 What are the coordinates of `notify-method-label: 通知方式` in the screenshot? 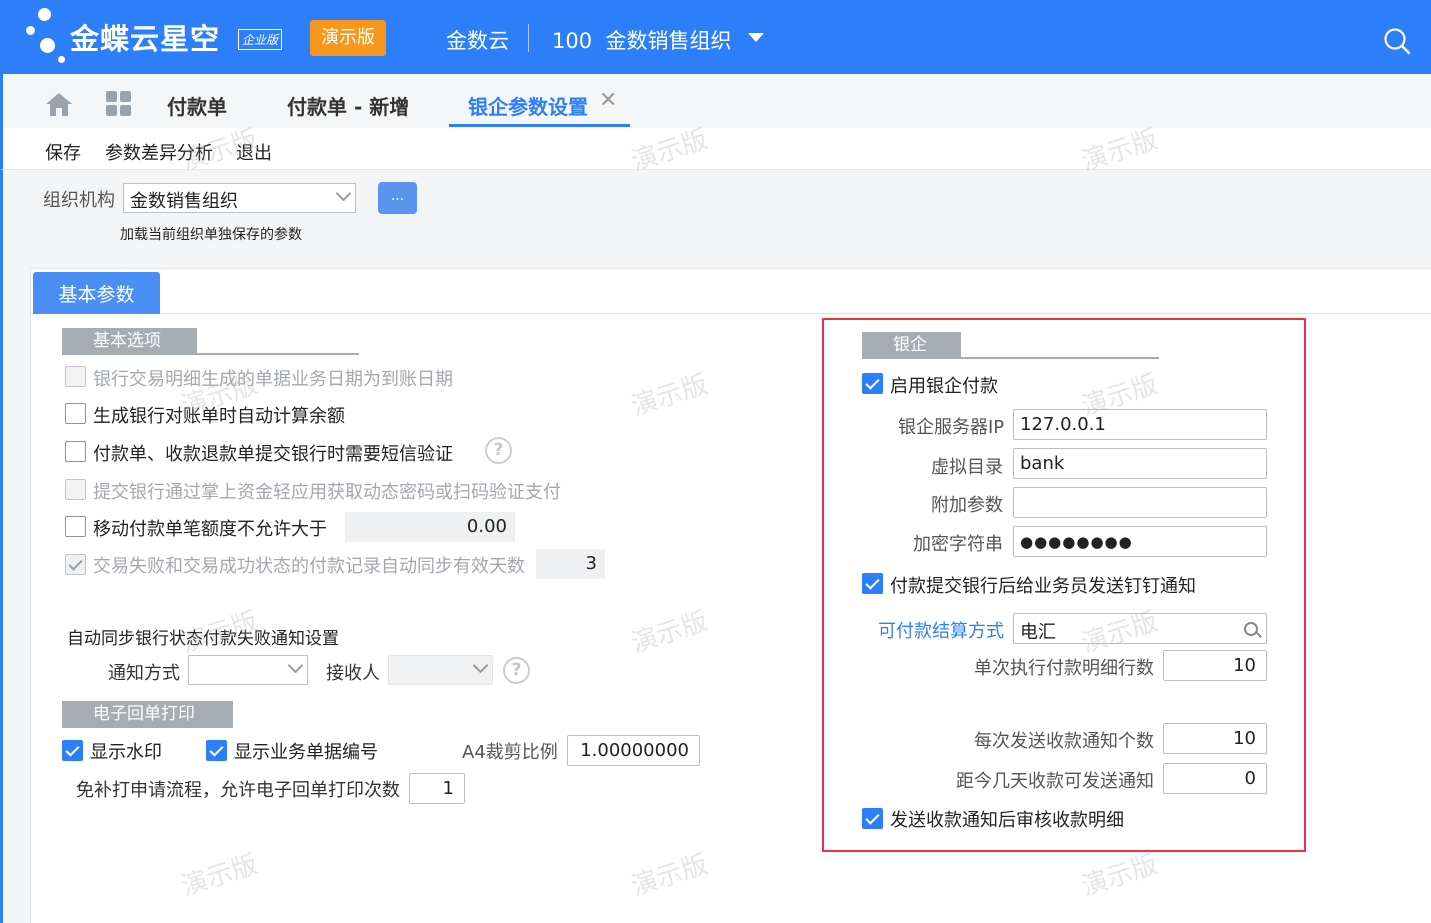 It's located at (144, 673).